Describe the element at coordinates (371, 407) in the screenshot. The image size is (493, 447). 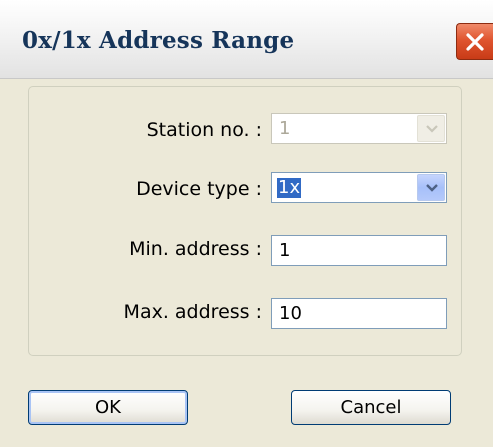
I see `cancel-button: Cancel` at that location.